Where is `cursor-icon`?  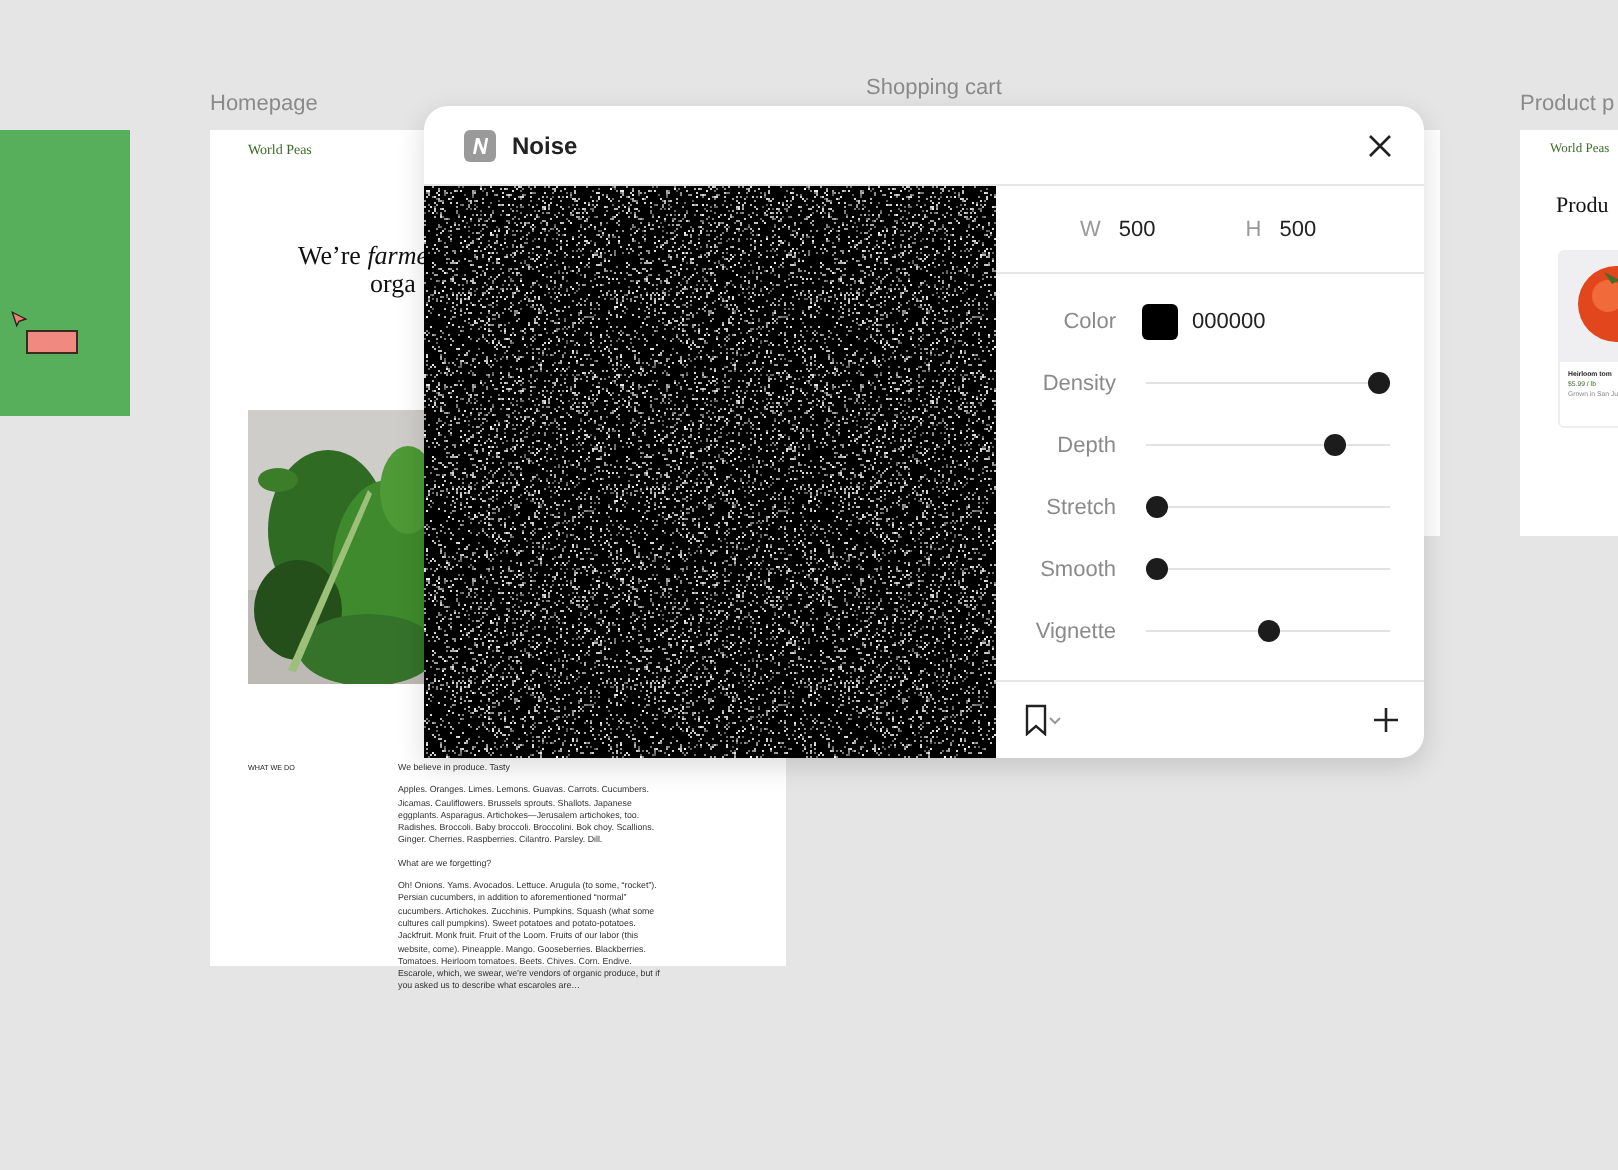 cursor-icon is located at coordinates (19, 319).